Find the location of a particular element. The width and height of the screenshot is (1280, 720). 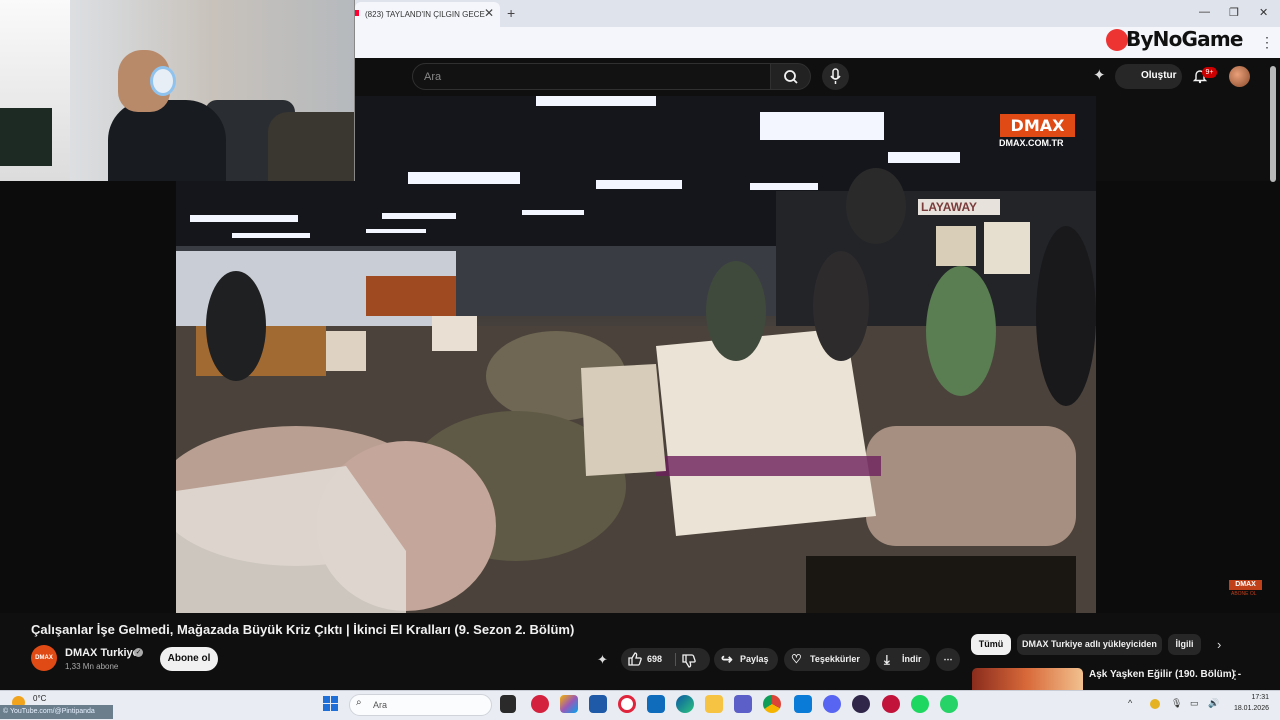

dmax-logo: DMAX is located at coordinates (1037, 125).